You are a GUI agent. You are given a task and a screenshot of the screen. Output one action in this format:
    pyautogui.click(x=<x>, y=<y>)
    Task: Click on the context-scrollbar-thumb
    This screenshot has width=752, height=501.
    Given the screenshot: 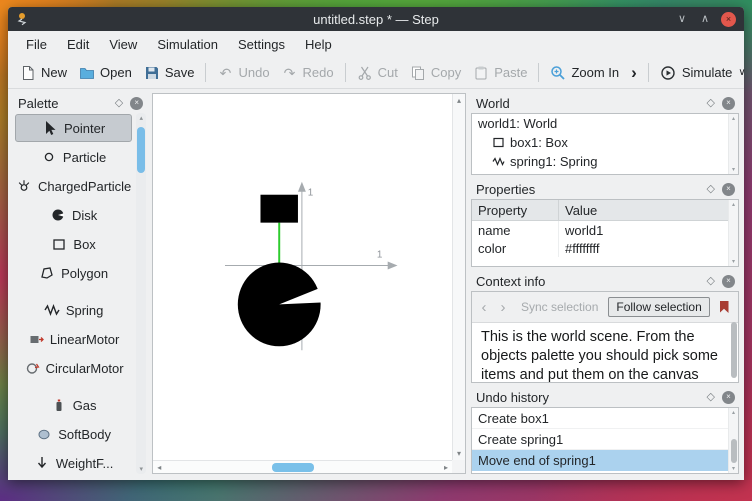 What is the action you would take?
    pyautogui.click(x=734, y=350)
    